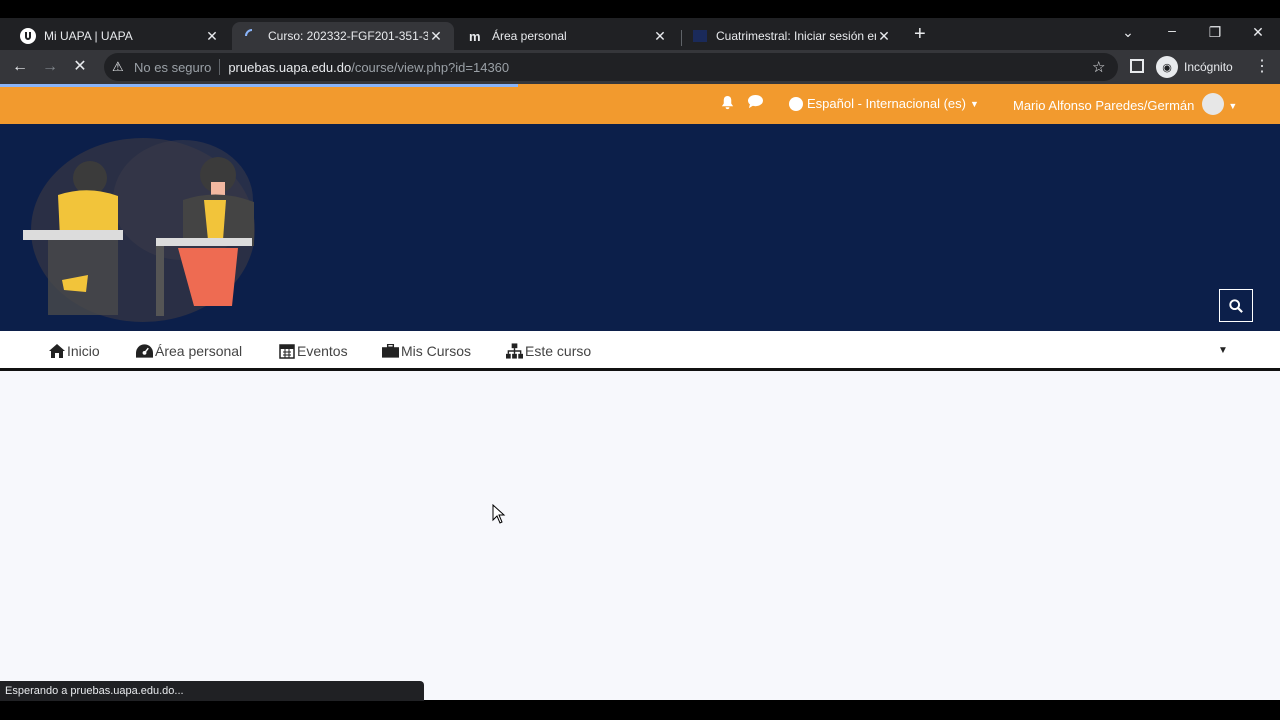 The height and width of the screenshot is (720, 1280). I want to click on loading-spinner-icon, so click(252, 36).